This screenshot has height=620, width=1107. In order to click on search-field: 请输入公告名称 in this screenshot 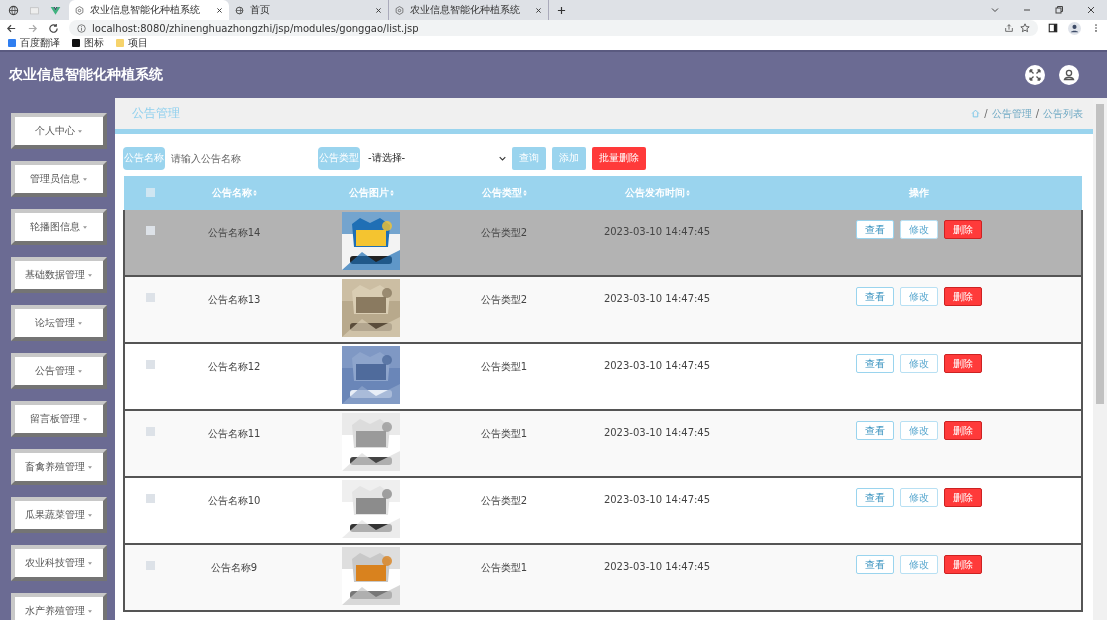, I will do `click(241, 158)`.